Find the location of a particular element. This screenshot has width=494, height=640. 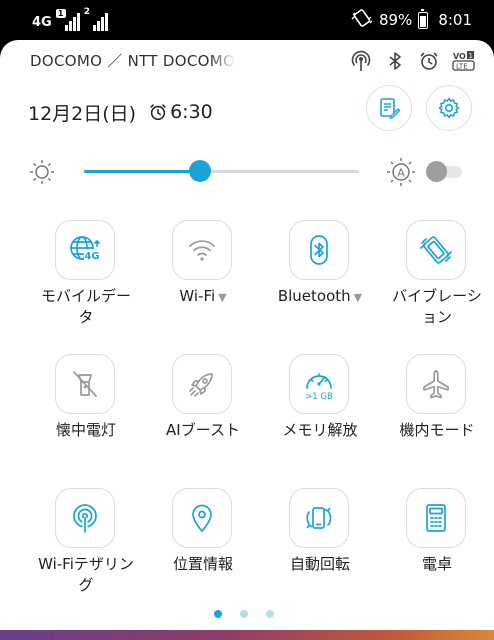

tile-wifi-button is located at coordinates (202, 250).